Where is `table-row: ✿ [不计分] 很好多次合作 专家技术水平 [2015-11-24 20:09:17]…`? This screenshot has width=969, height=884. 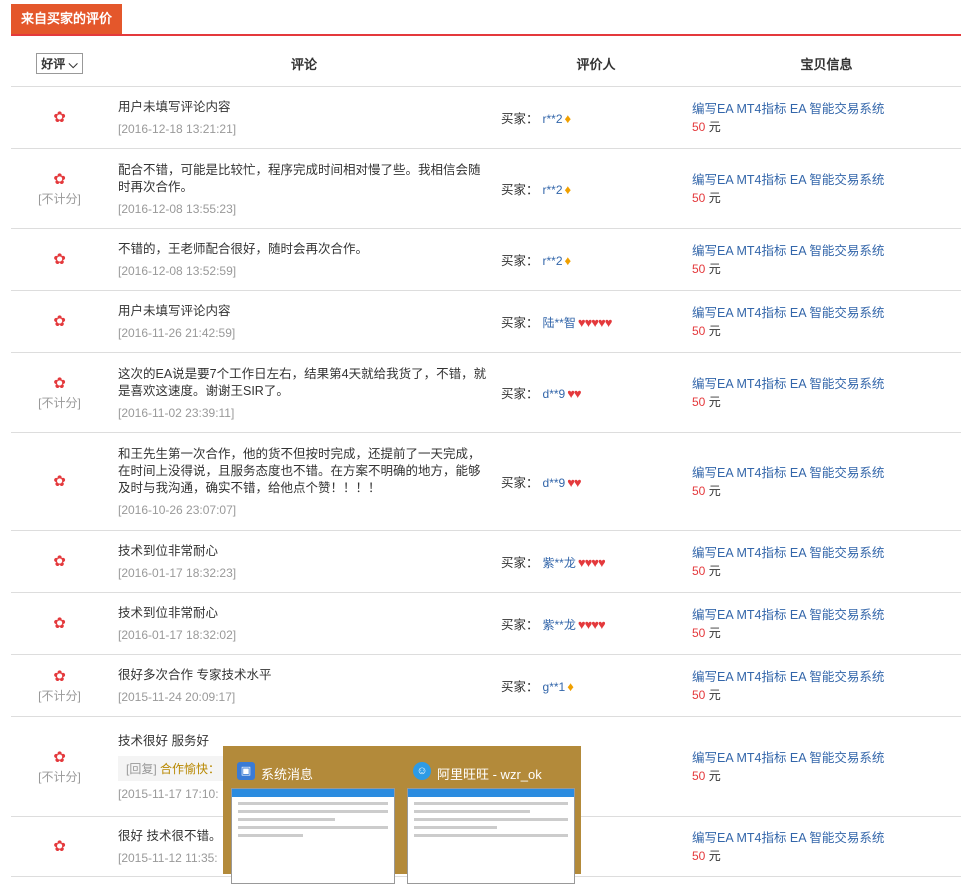 table-row: ✿ [不计分] 很好多次合作 专家技术水平 [2015-11-24 20:09:17]… is located at coordinates (486, 685).